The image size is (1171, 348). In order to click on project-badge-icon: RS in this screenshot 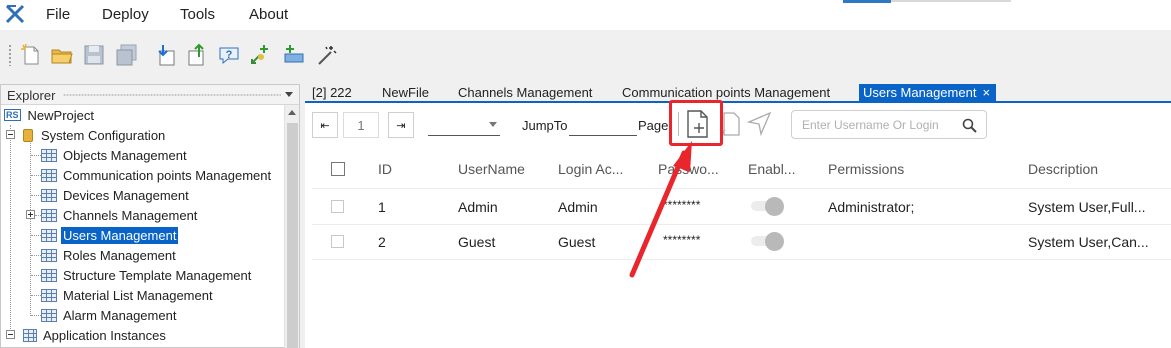, I will do `click(12, 115)`.